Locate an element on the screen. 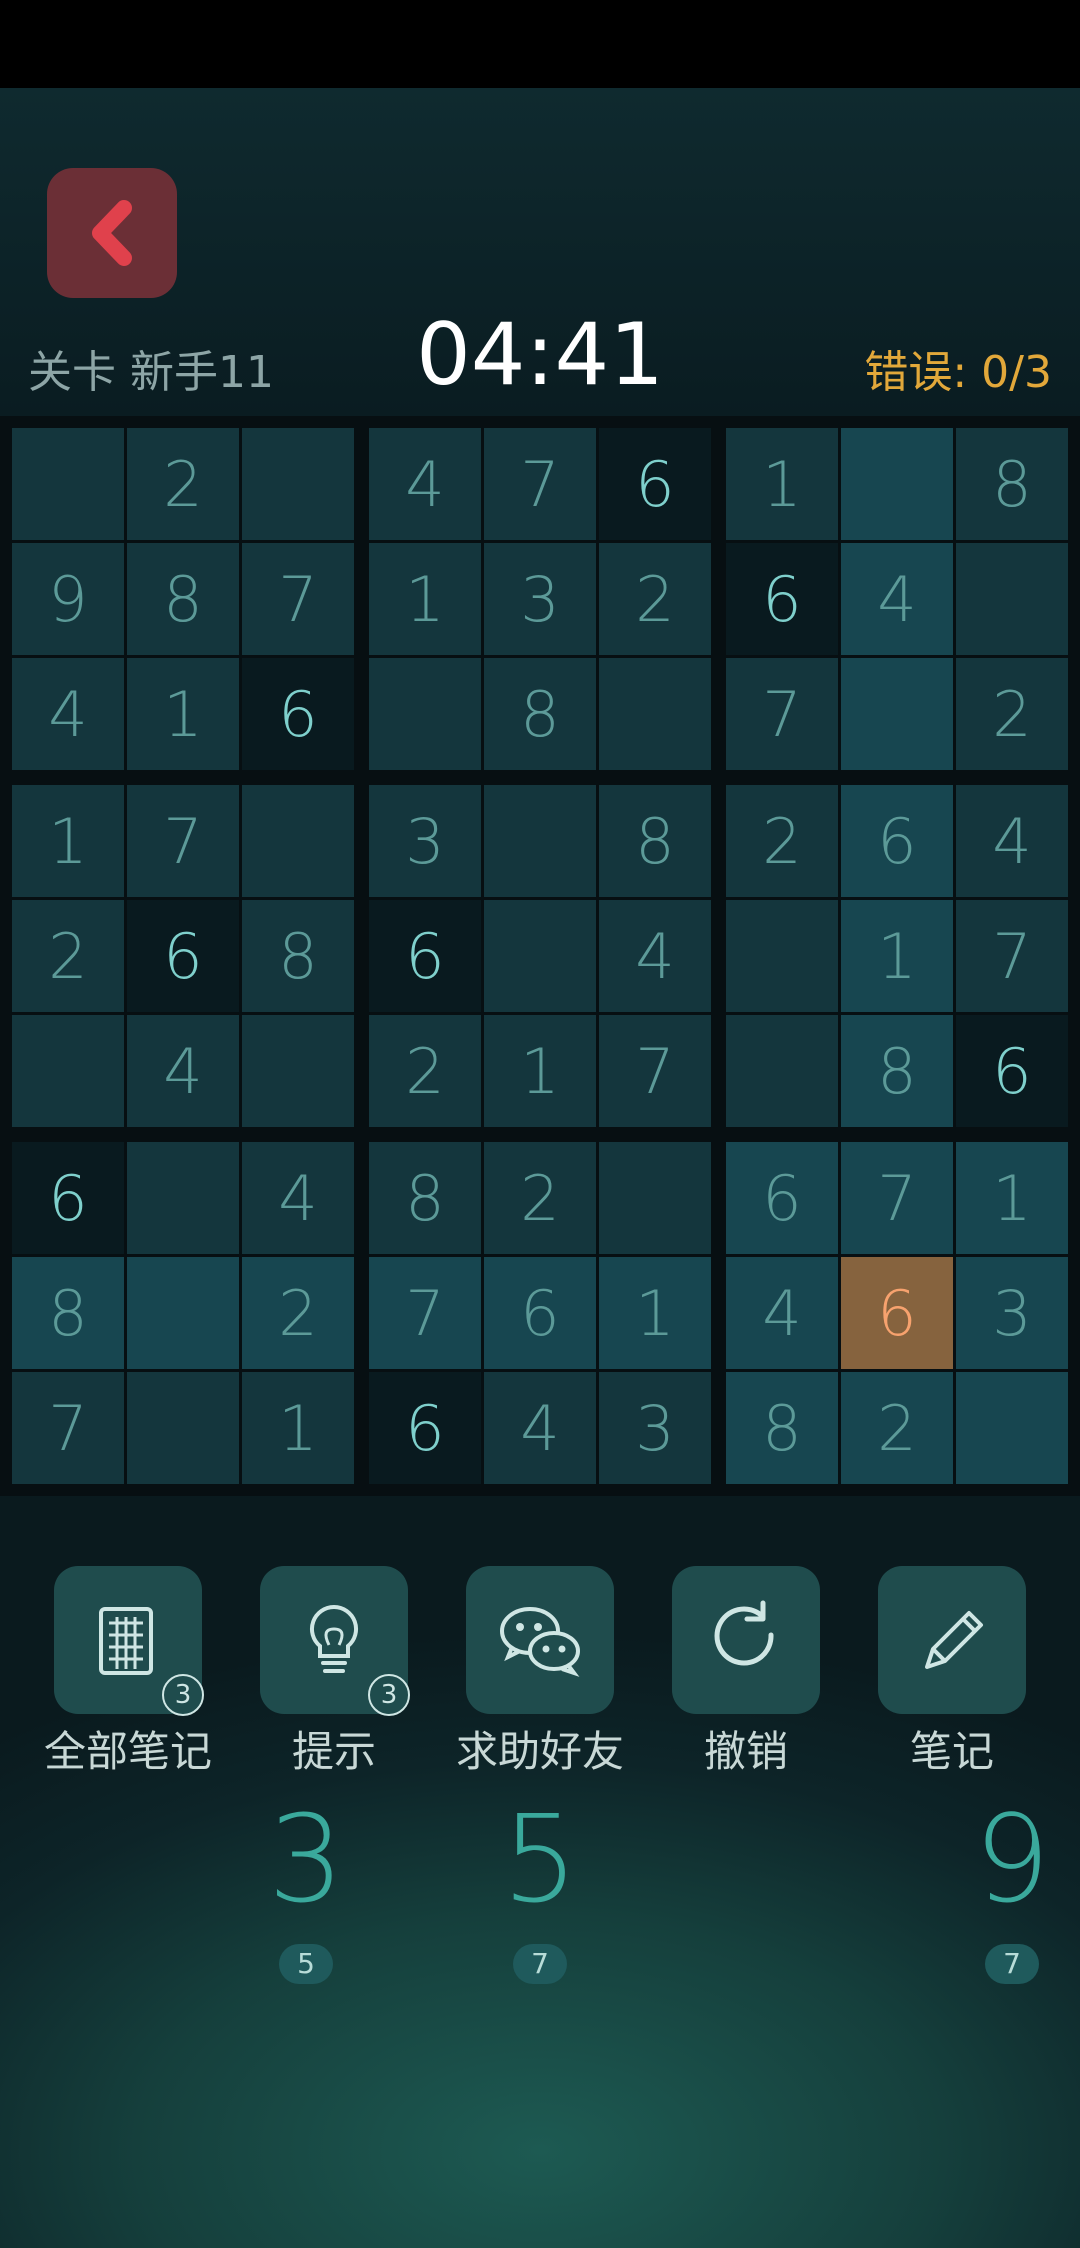 The height and width of the screenshot is (2248, 1080). numpad-key-9: 9 is located at coordinates (1012, 1861).